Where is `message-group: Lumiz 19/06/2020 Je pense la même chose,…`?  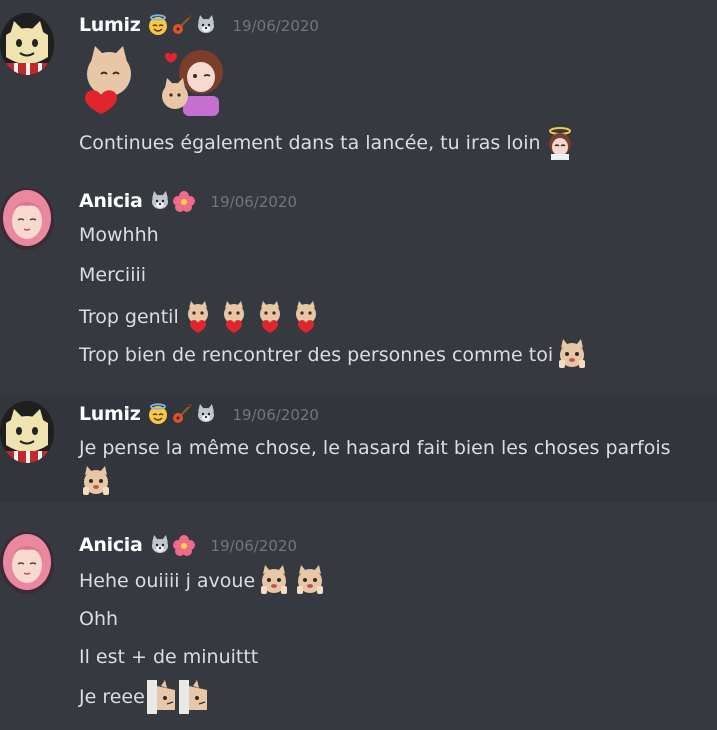
message-group: Lumiz 19/06/2020 Je pense la même chose,… is located at coordinates (358, 448).